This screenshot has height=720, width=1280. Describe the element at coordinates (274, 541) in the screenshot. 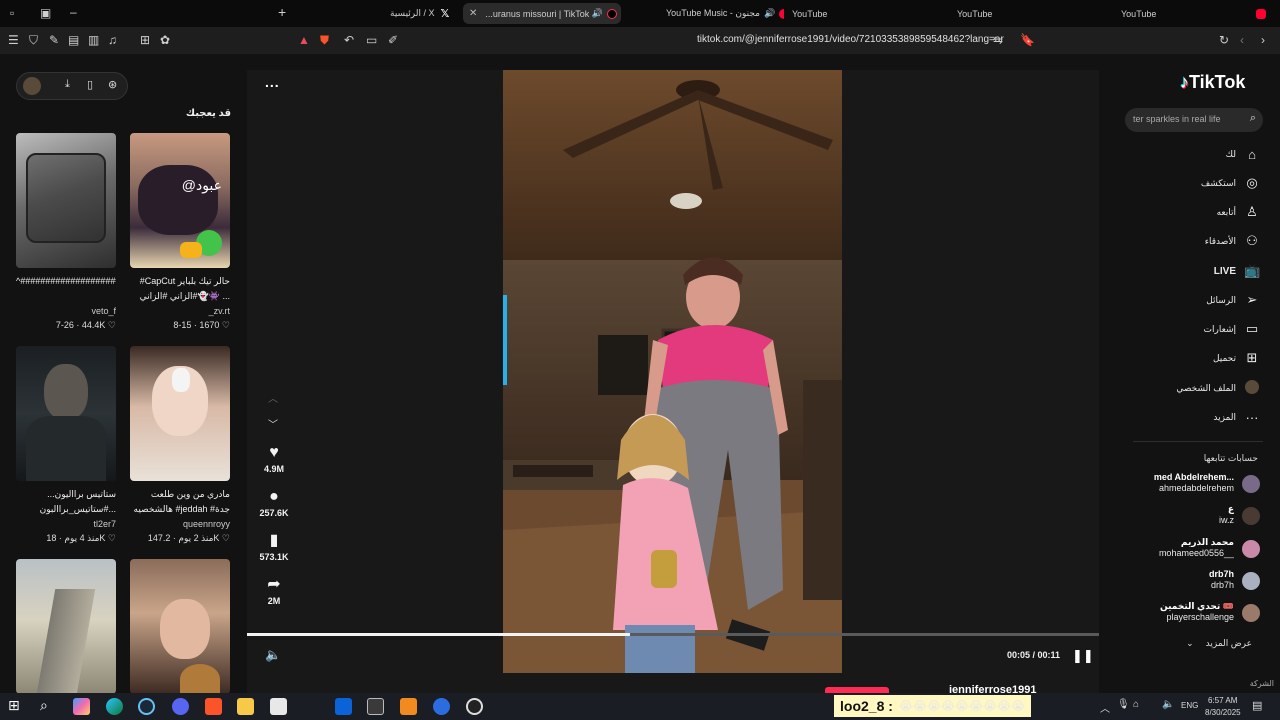

I see `bookmark-icon: ▮` at that location.